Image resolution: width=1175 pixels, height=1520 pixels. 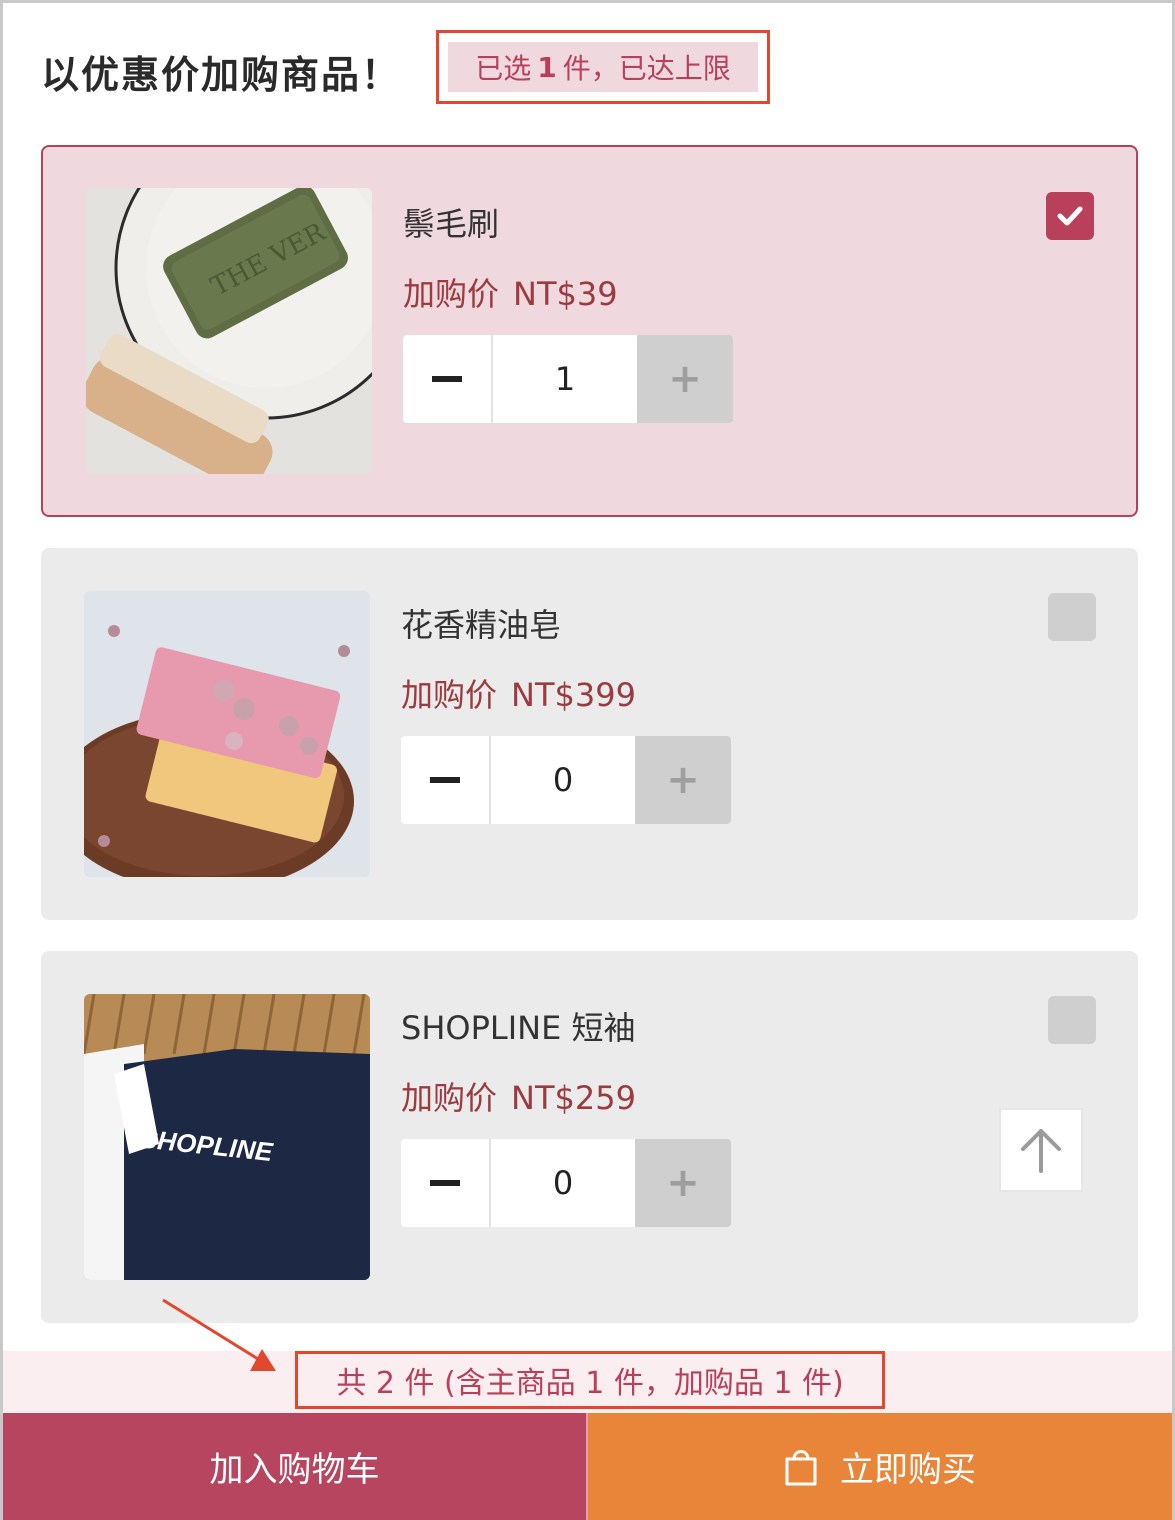 What do you see at coordinates (481, 625) in the screenshot?
I see `product-name: 花香精油皂` at bounding box center [481, 625].